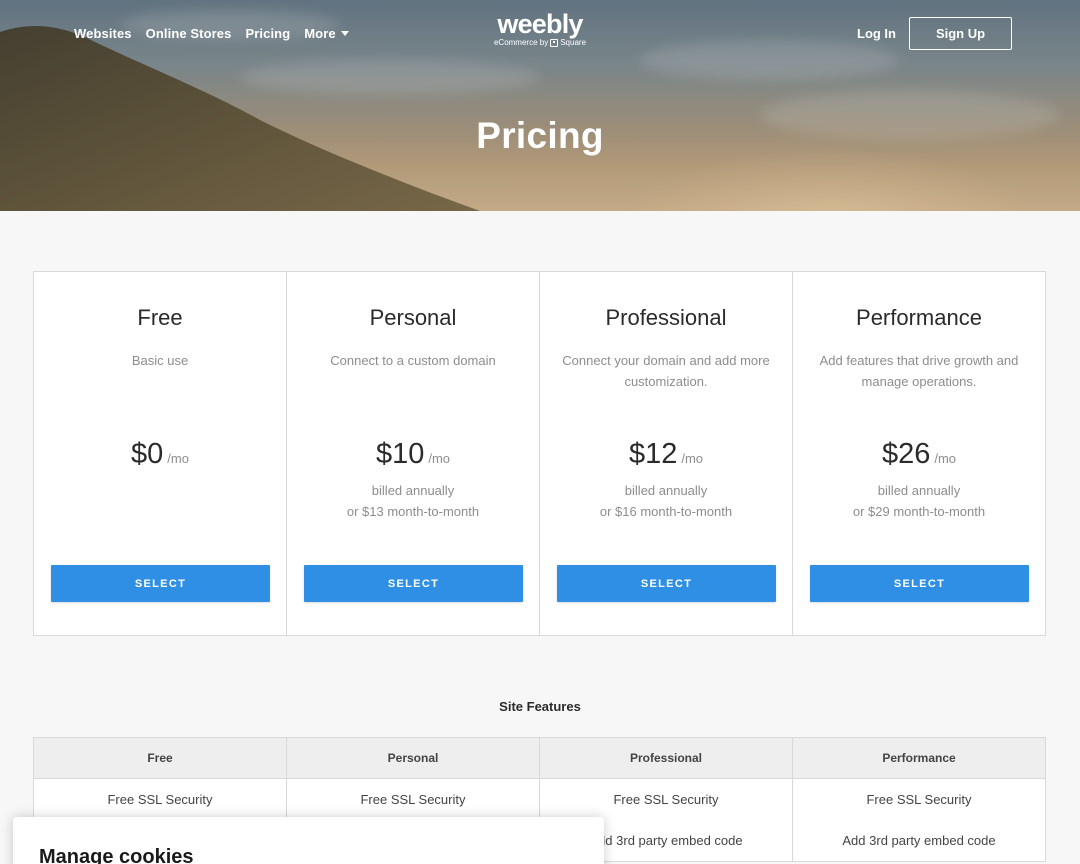 The height and width of the screenshot is (864, 1080). What do you see at coordinates (554, 42) in the screenshot?
I see `square-logo-icon` at bounding box center [554, 42].